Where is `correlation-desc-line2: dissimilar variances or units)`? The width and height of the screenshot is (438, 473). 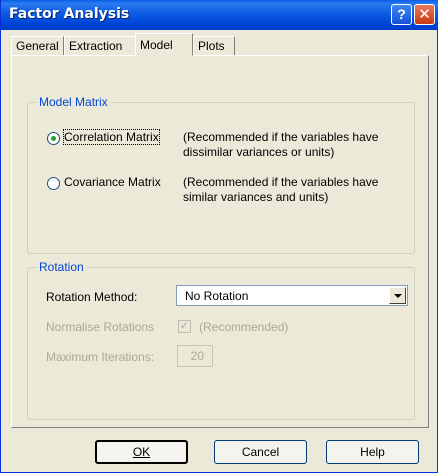 correlation-desc-line2: dissimilar variances or units) is located at coordinates (259, 152).